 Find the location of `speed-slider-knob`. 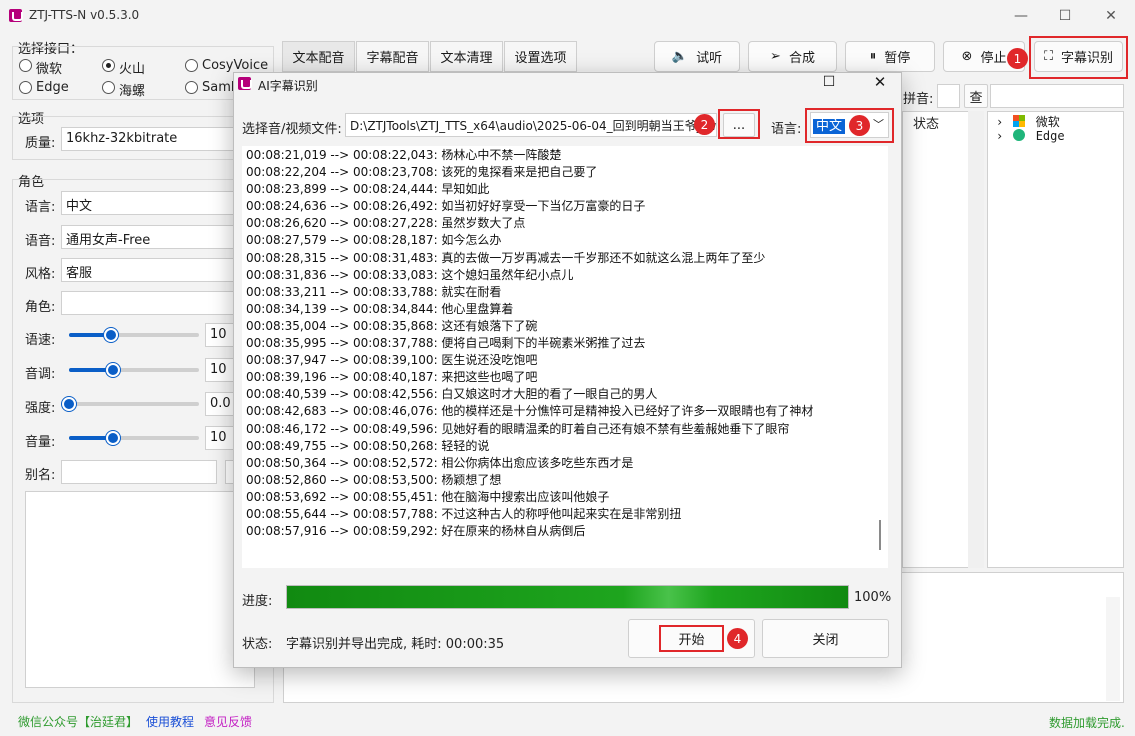

speed-slider-knob is located at coordinates (110, 335).